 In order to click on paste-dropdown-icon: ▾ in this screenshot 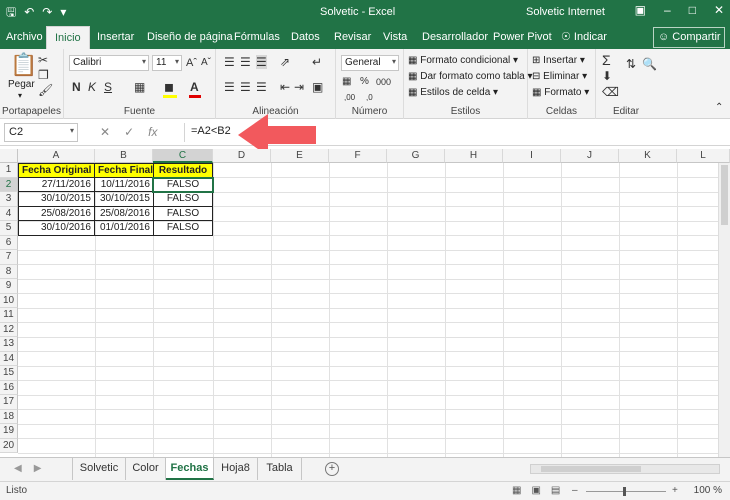, I will do `click(20, 95)`.